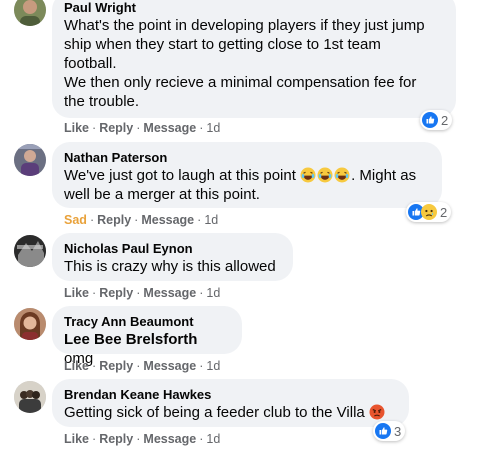  I want to click on mention-link: Lee Bee Brelsforth, so click(130, 339).